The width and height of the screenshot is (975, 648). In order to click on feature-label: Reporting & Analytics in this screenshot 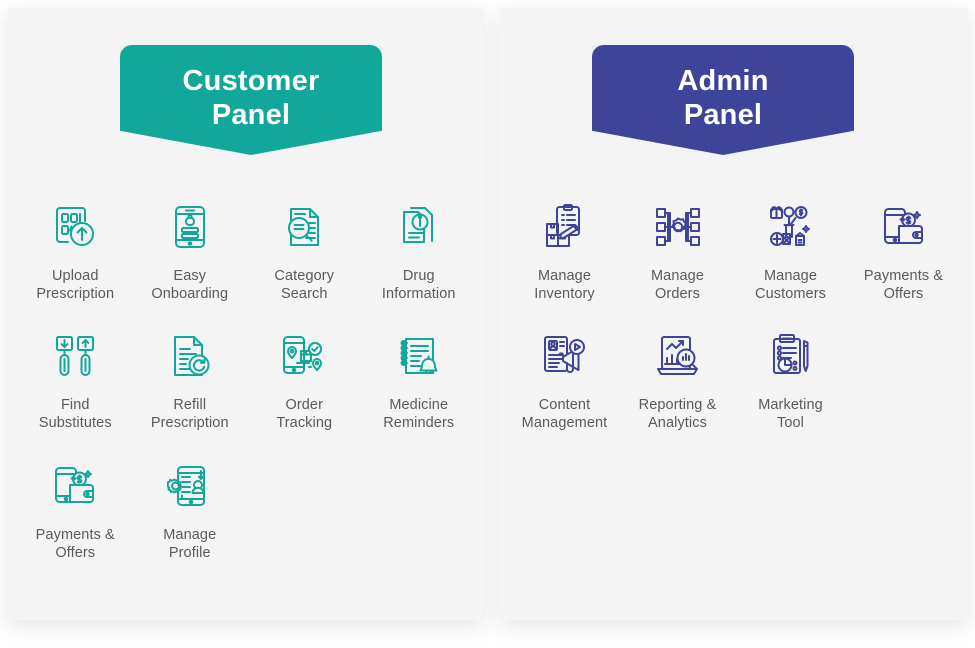, I will do `click(677, 414)`.